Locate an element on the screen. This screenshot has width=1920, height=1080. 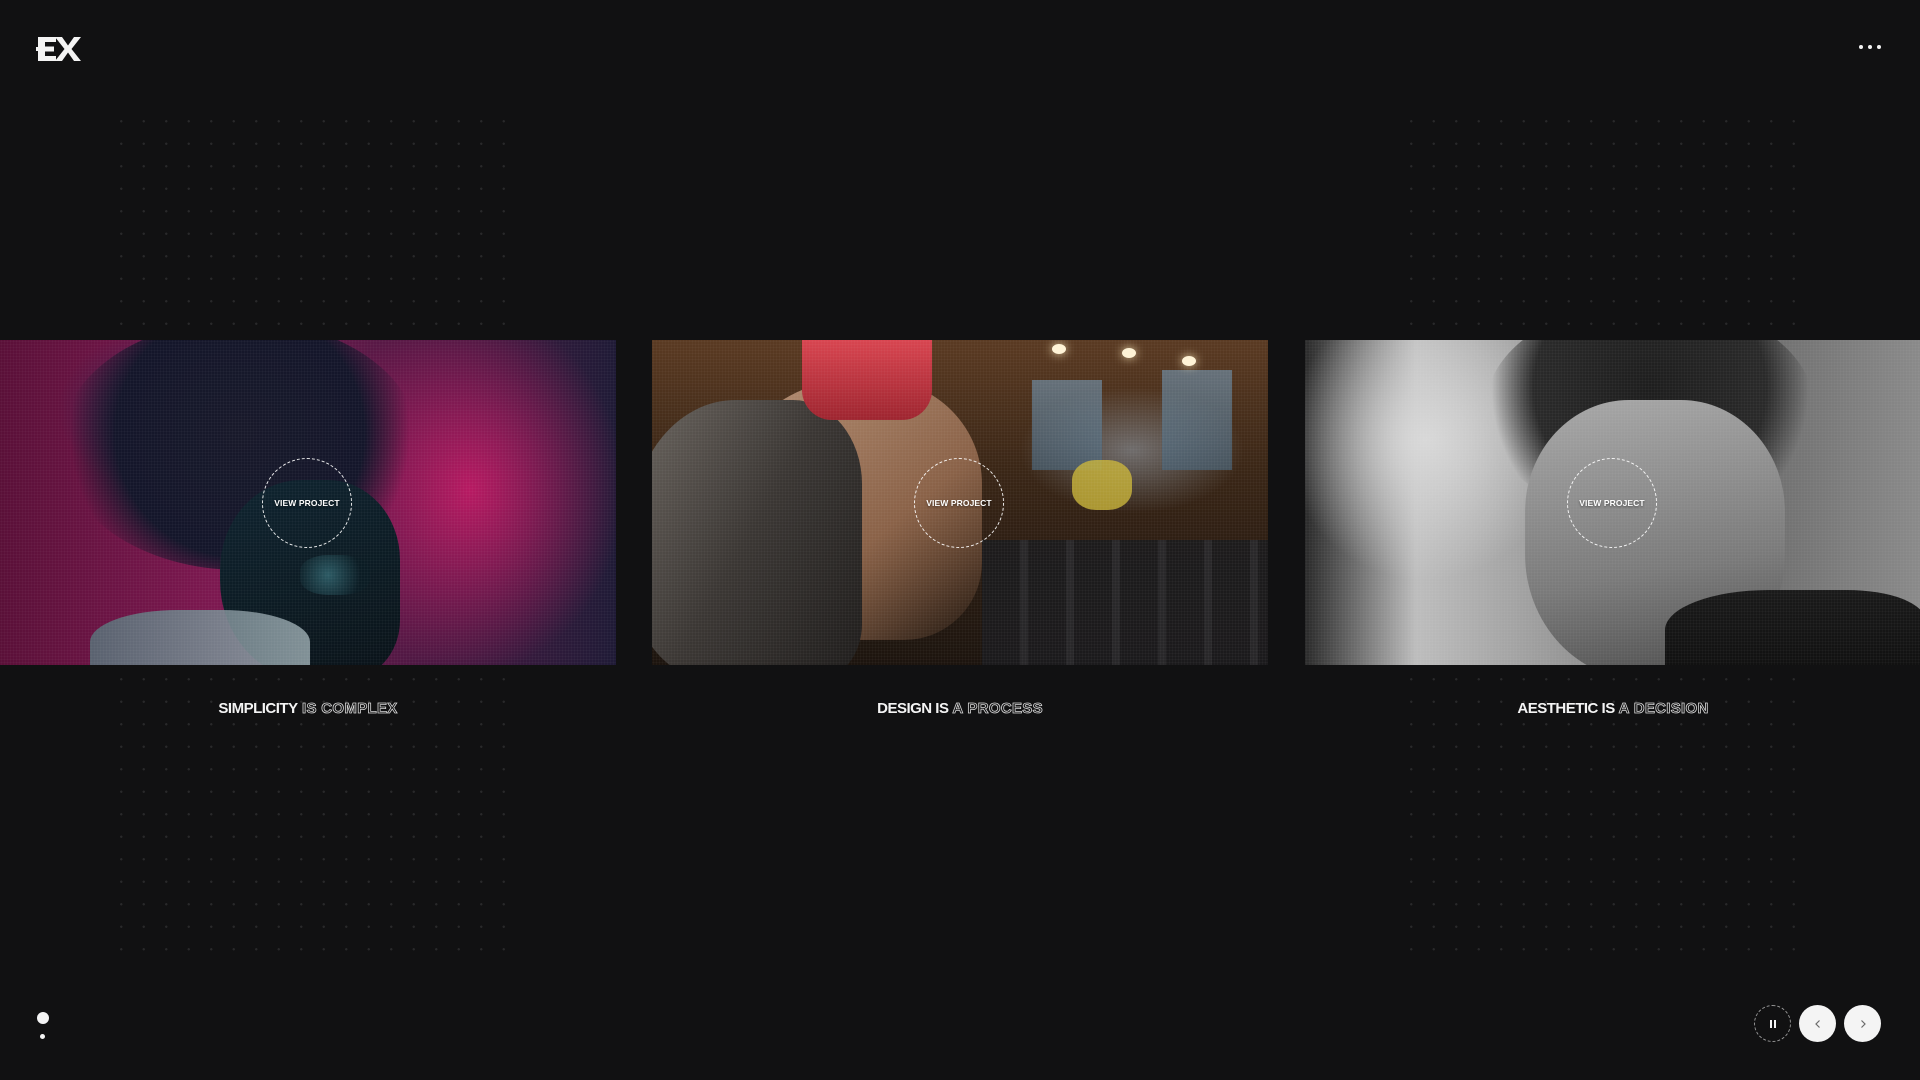
pagination-dot is located at coordinates (42, 1036).